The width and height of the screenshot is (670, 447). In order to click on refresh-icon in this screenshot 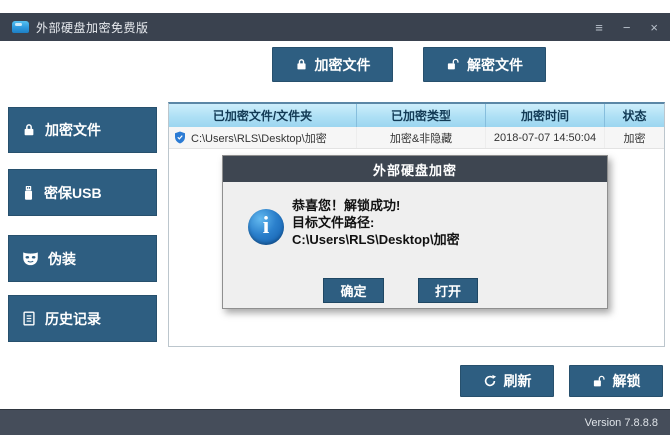, I will do `click(490, 380)`.